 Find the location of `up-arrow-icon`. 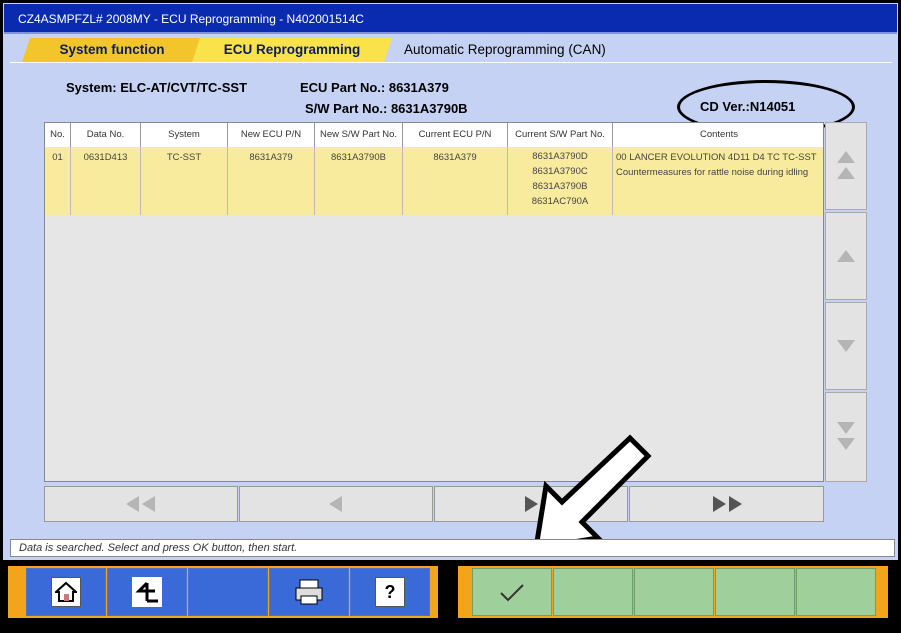

up-arrow-icon is located at coordinates (846, 256).